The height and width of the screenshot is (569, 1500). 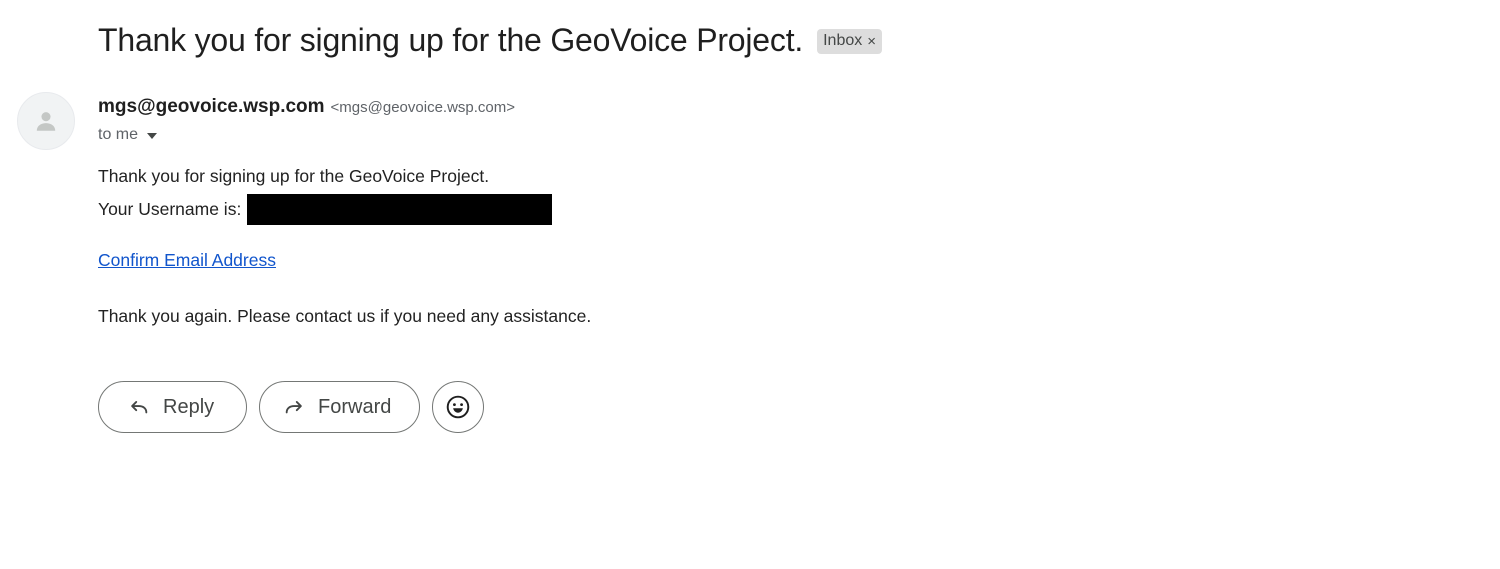 I want to click on reply-button: Reply, so click(x=172, y=407).